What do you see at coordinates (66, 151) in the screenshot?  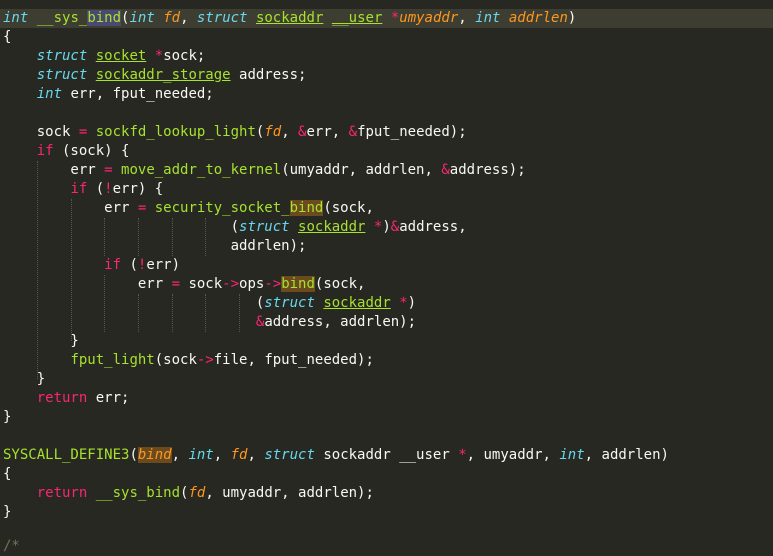 I see `code-line-8: if (sock) {` at bounding box center [66, 151].